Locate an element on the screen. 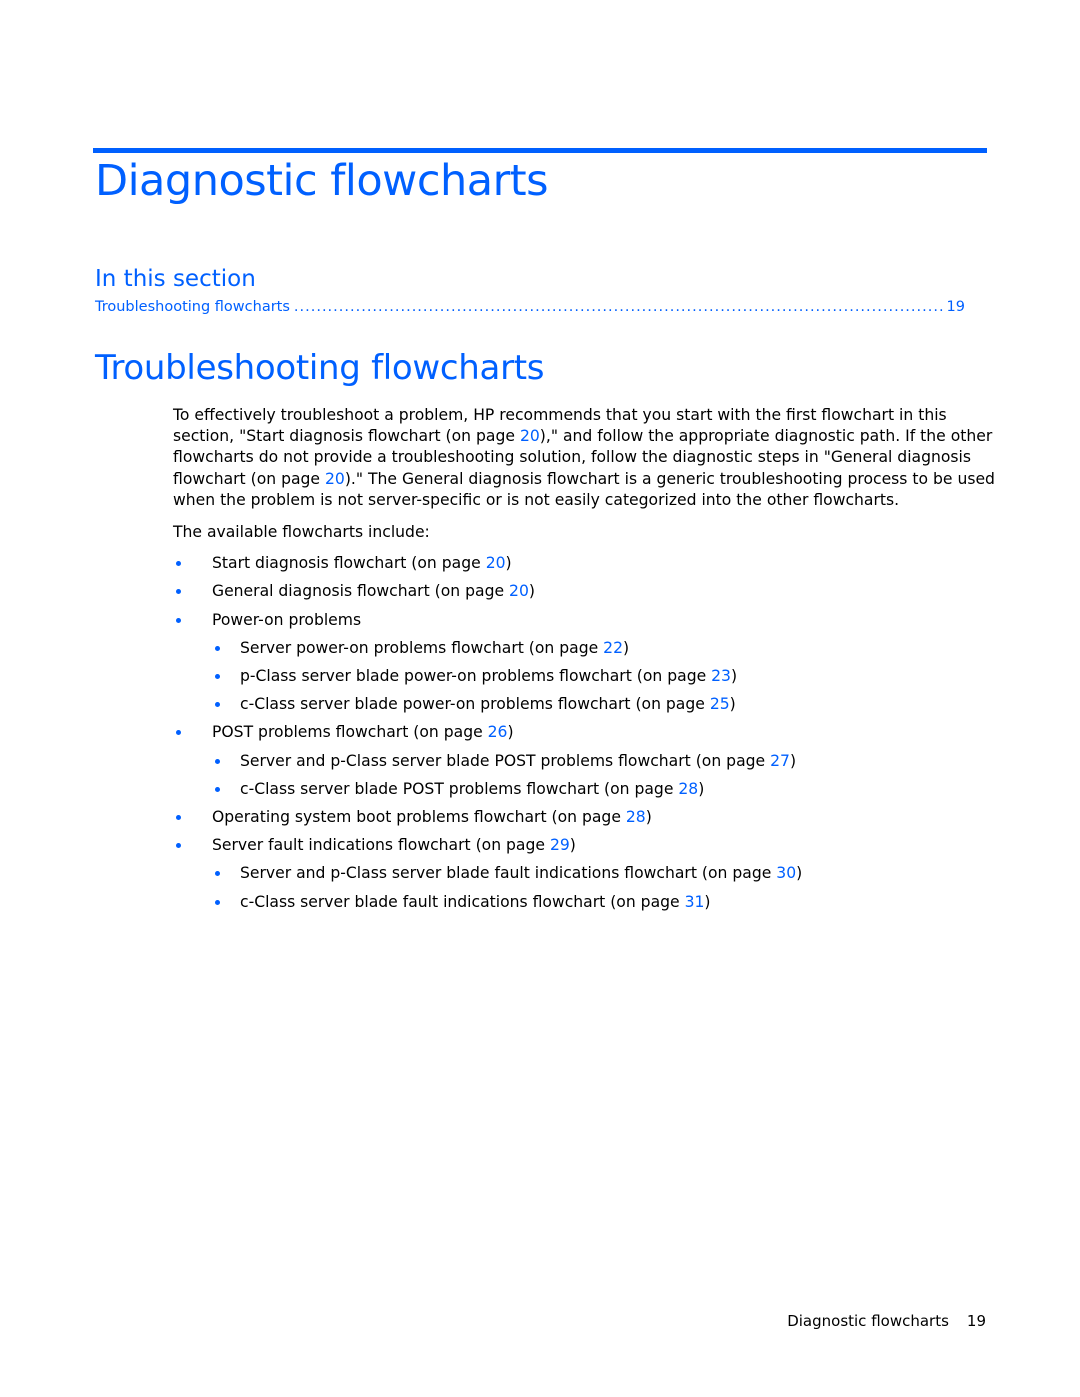 The height and width of the screenshot is (1397, 1080). toc-entry-label: Troubleshooting flowcharts is located at coordinates (192, 307).